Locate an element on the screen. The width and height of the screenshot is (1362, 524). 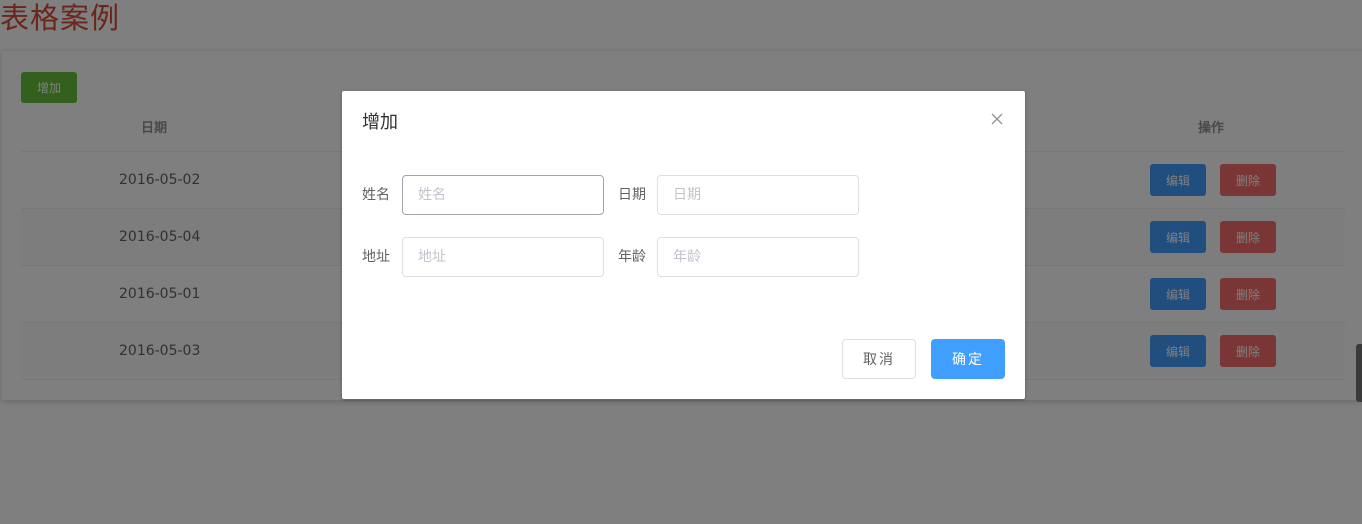
side-widget is located at coordinates (1359, 373).